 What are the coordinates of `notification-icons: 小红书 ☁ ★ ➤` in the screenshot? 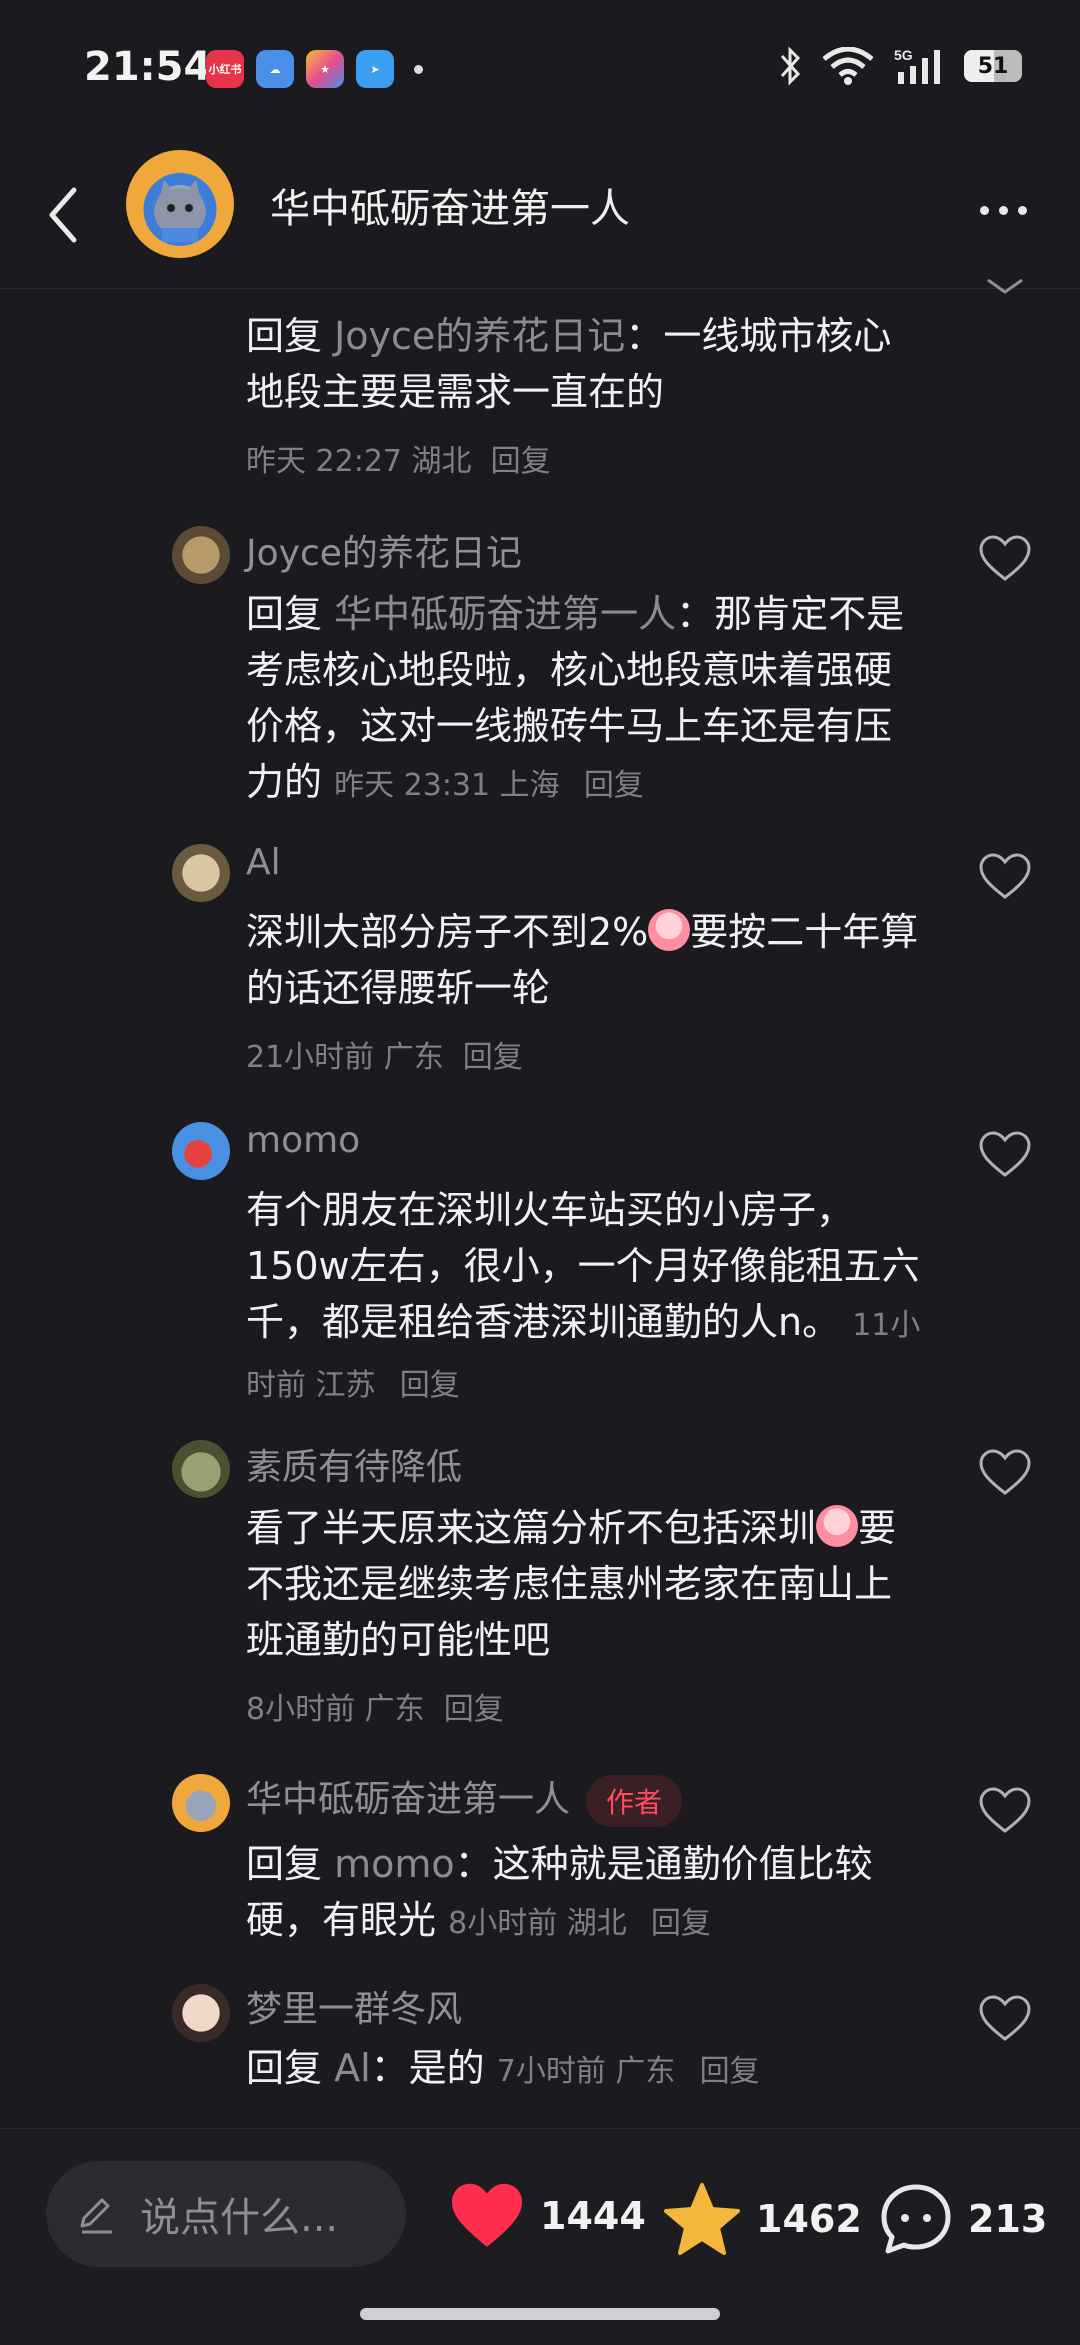 It's located at (314, 69).